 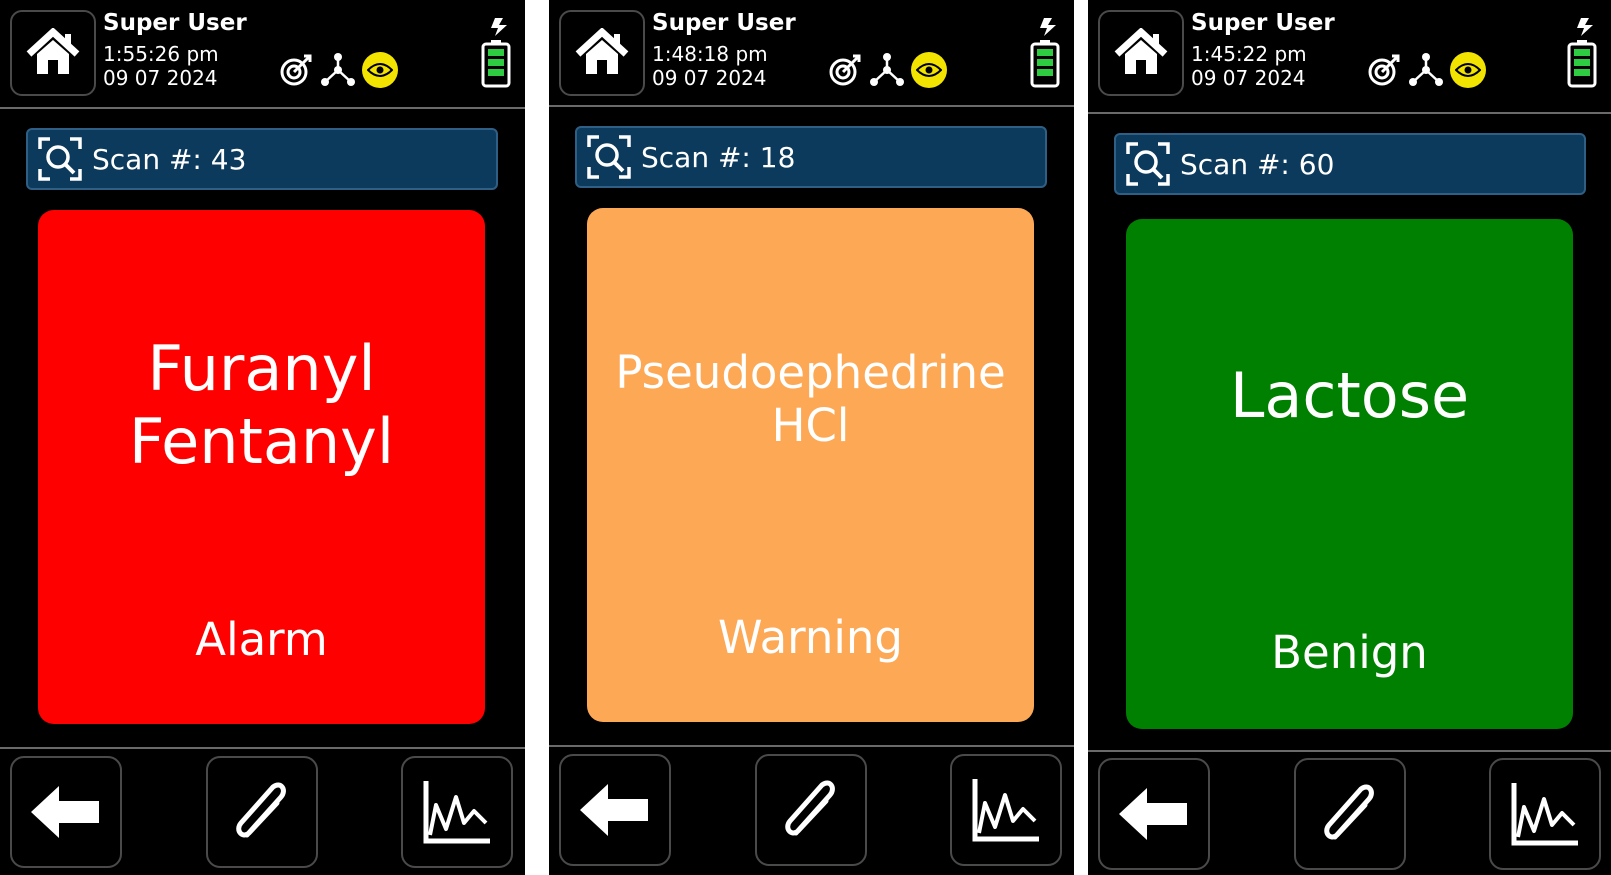 I want to click on result-status: Benign, so click(x=1349, y=652).